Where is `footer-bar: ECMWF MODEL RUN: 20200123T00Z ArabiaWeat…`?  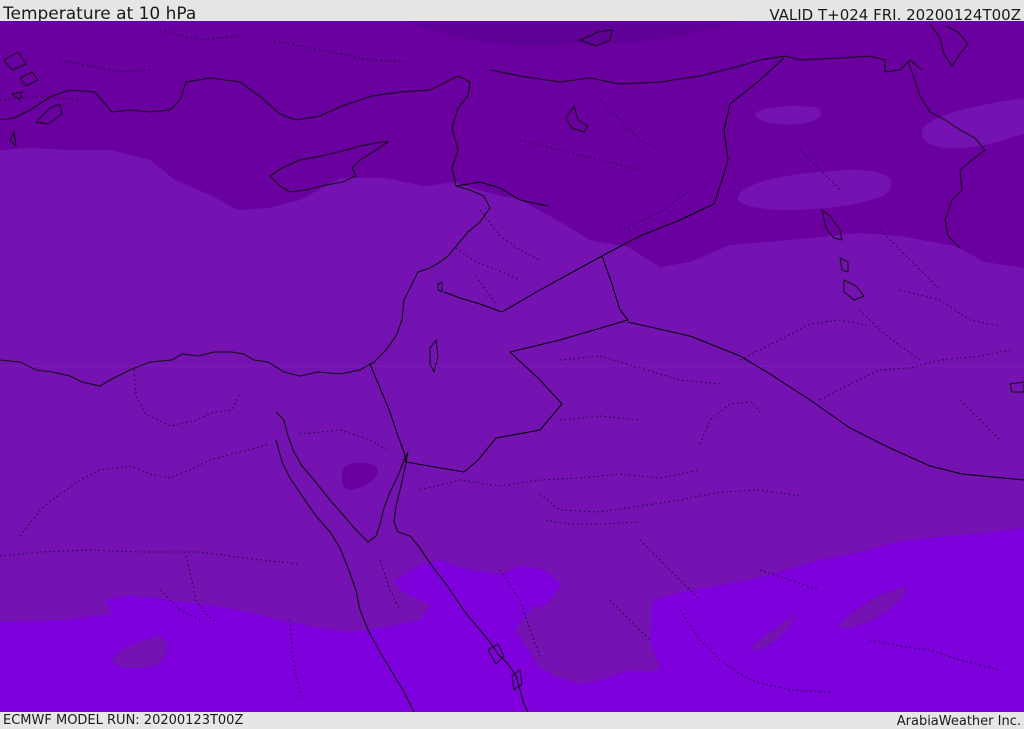
footer-bar: ECMWF MODEL RUN: 20200123T00Z ArabiaWeat… is located at coordinates (512, 720).